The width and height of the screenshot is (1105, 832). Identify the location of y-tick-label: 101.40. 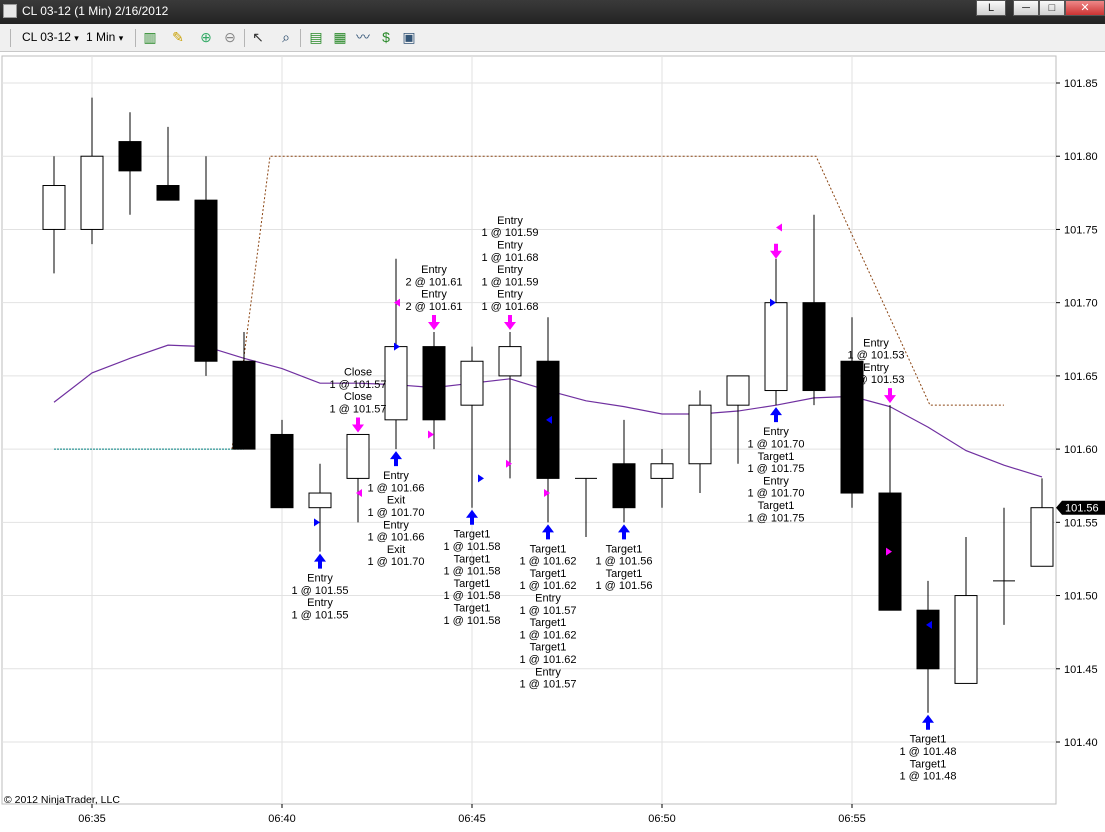
(1081, 743).